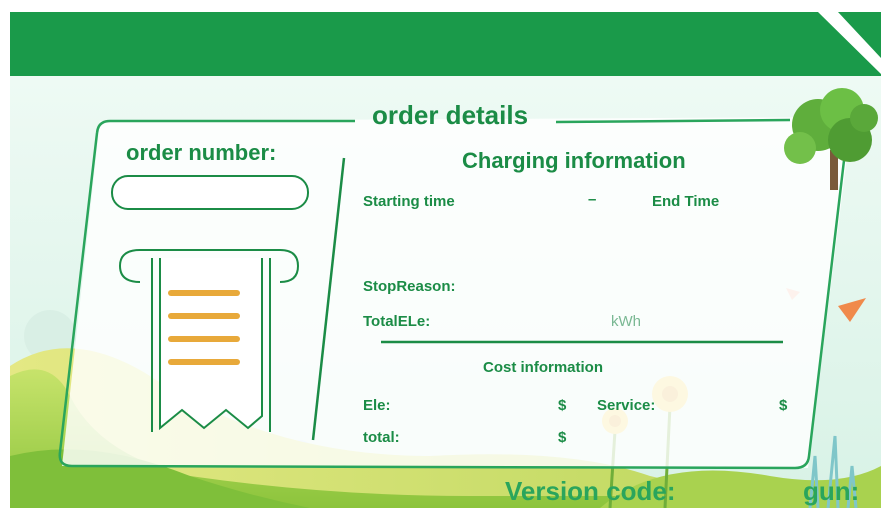 Image resolution: width=881 pixels, height=508 pixels. Describe the element at coordinates (397, 321) in the screenshot. I see `total-energy-label: TotalELe:` at that location.